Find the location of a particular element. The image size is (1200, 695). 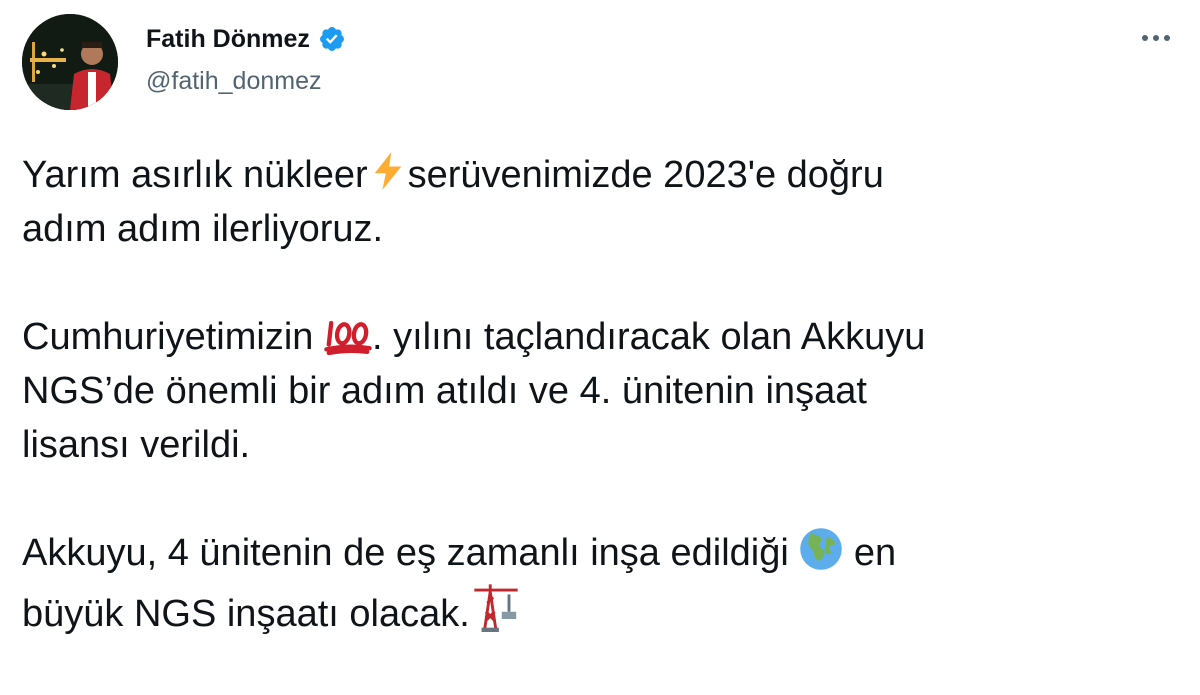

tweet-text-segment: en is located at coordinates (875, 553).